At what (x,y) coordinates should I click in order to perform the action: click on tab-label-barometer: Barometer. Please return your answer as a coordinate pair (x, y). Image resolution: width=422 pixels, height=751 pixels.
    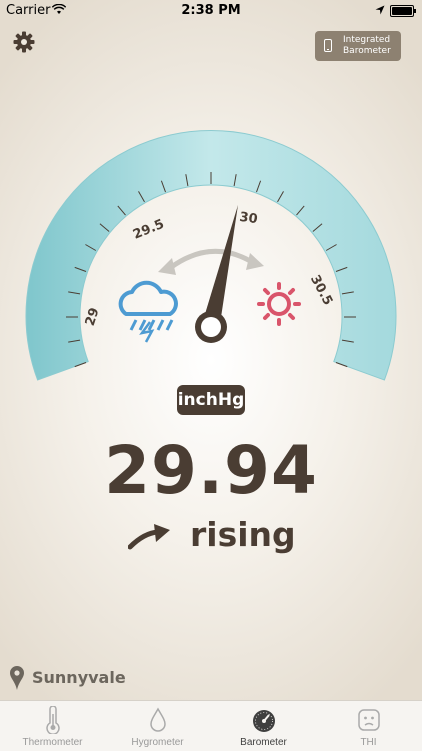
    Looking at the image, I should click on (263, 742).